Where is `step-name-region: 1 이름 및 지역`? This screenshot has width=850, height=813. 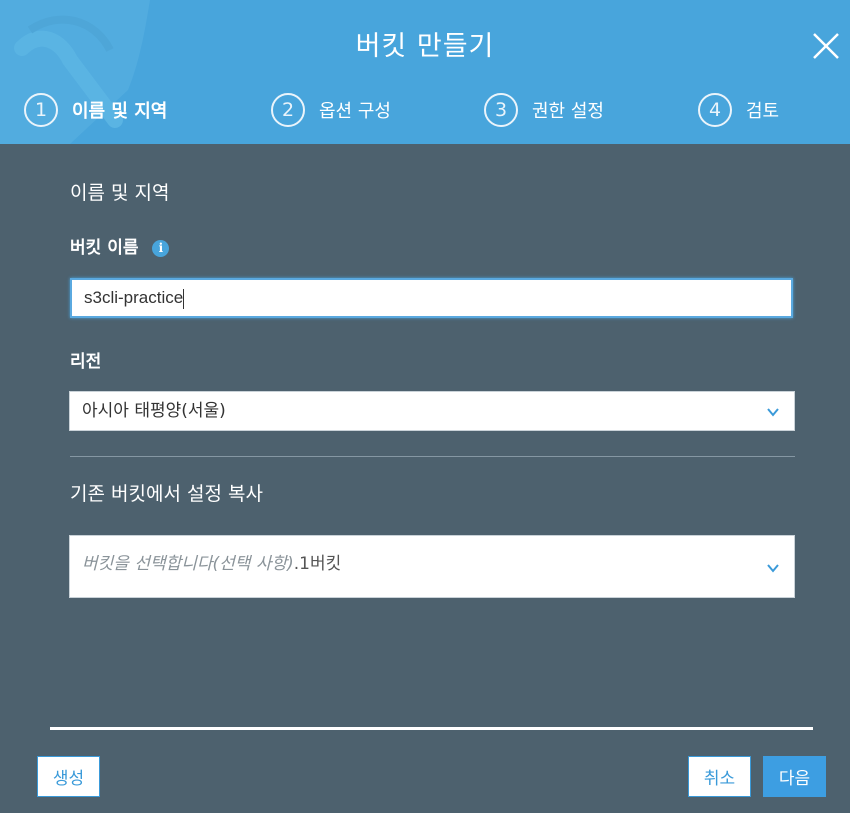 step-name-region: 1 이름 및 지역 is located at coordinates (95, 110).